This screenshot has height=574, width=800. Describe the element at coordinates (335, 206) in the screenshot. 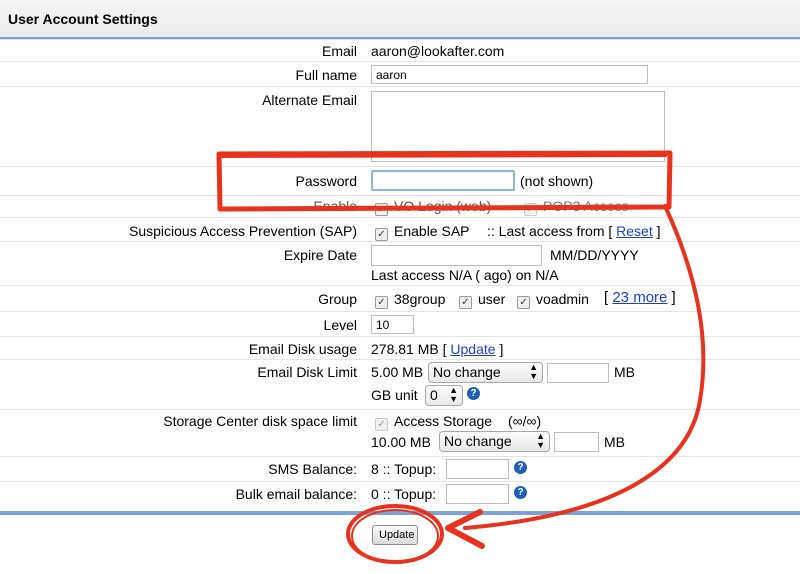

I see `enable-label: Enable` at that location.